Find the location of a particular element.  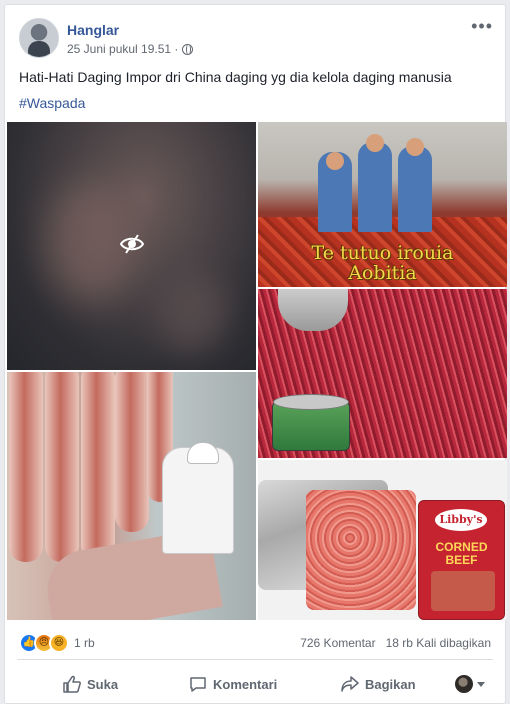

post-meta: 25 Juni pukul 19.51 · is located at coordinates (130, 49).